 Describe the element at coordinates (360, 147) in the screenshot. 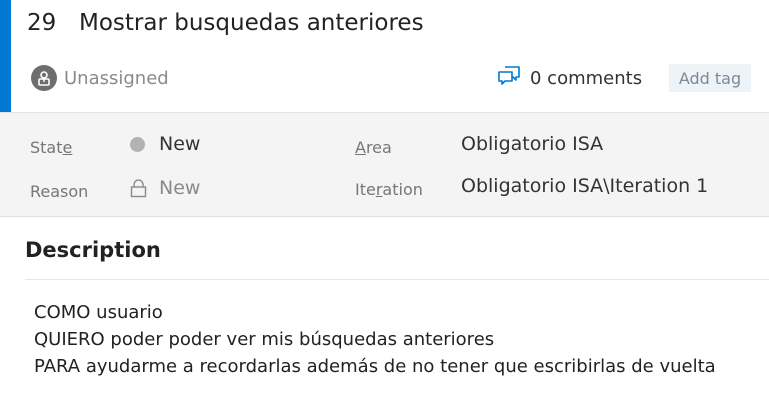

I see `area-label-accesskey: A` at that location.